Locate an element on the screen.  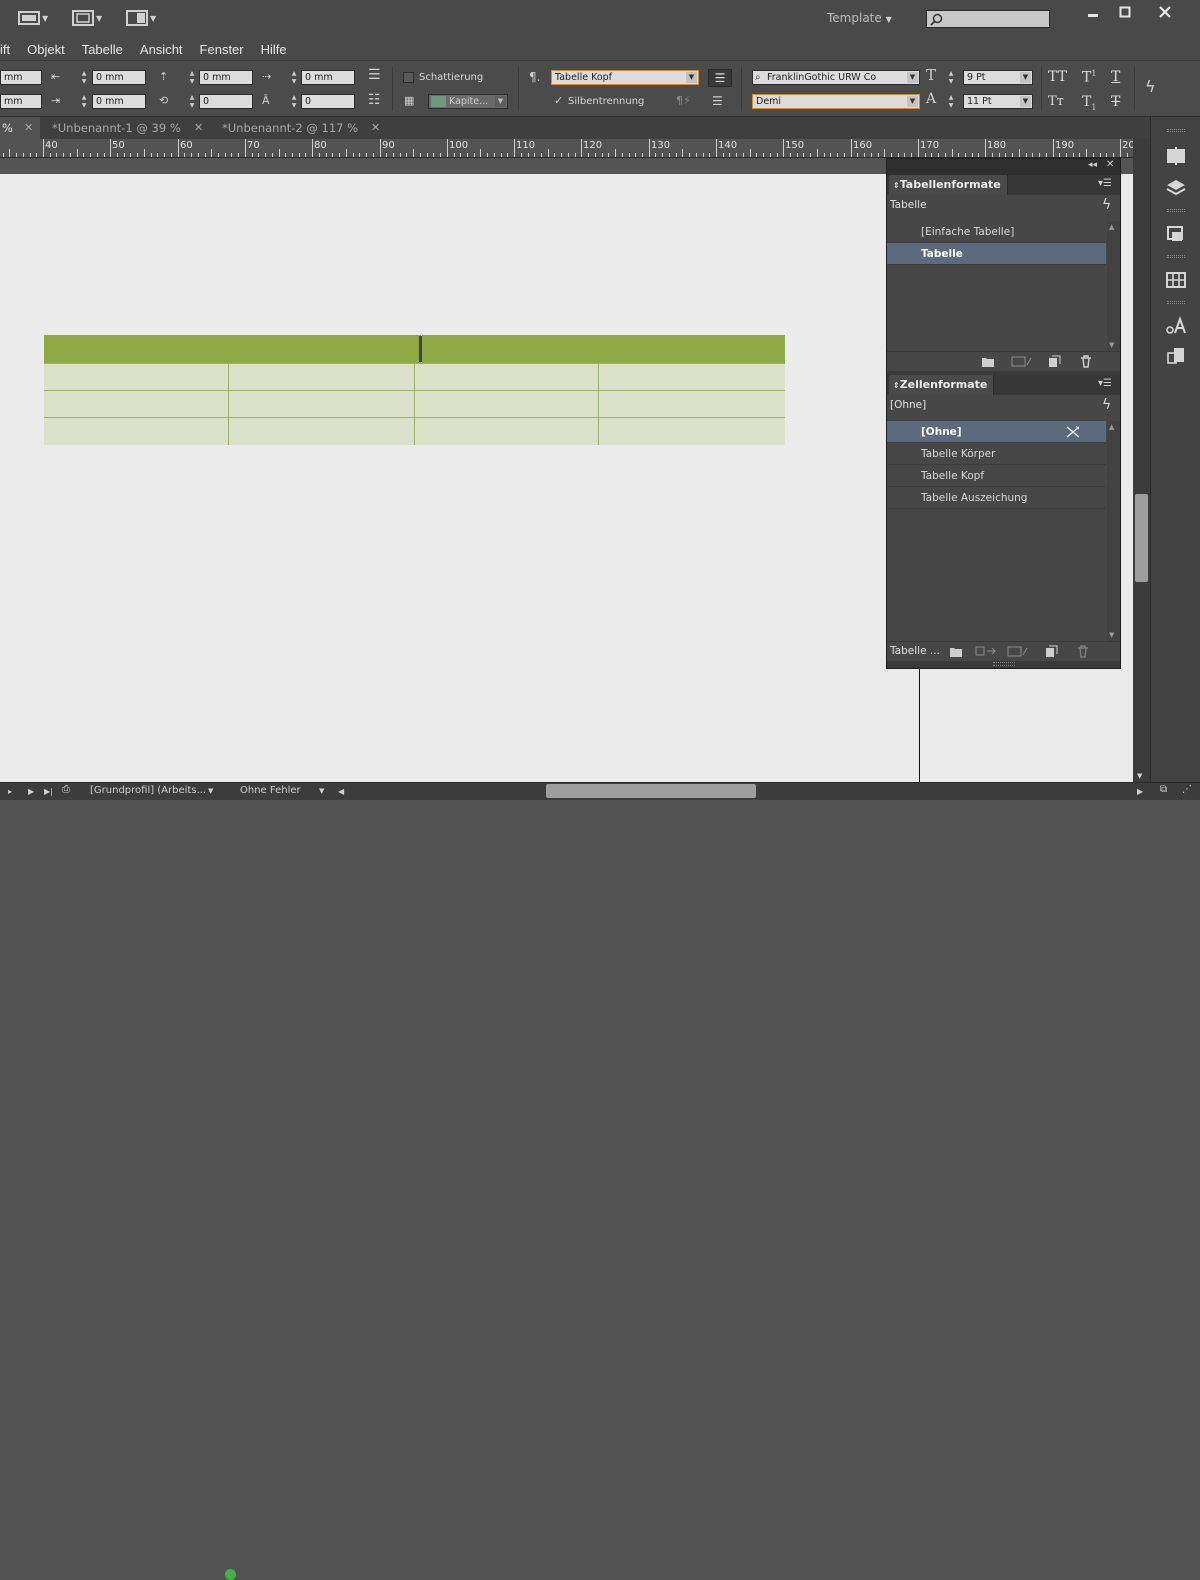
menu-item-hilfe: Hilfe is located at coordinates (274, 49).